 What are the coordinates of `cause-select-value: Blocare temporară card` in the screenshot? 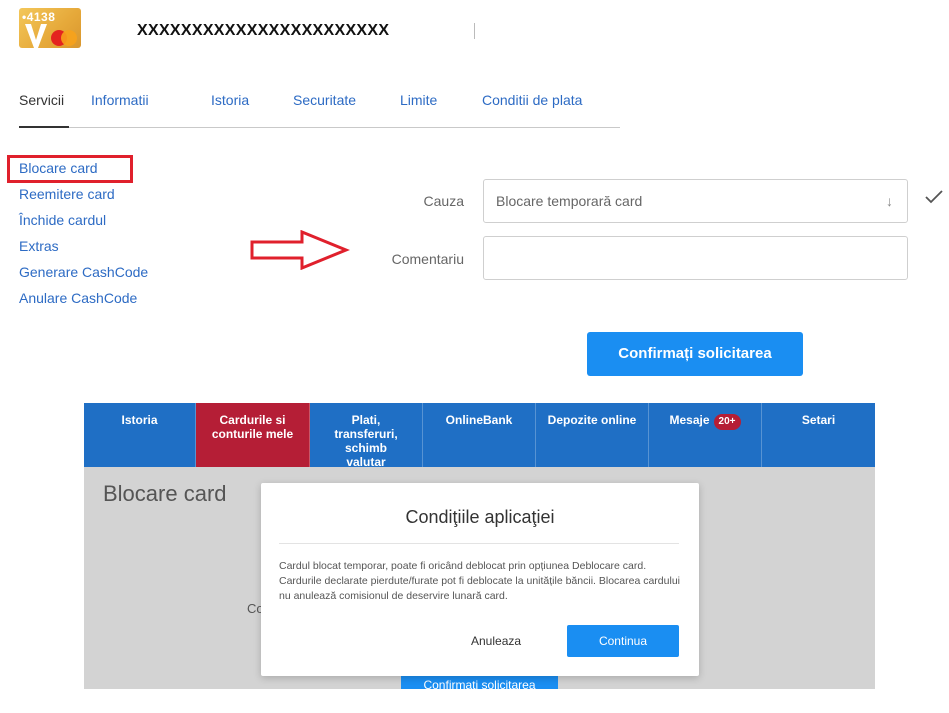 It's located at (569, 201).